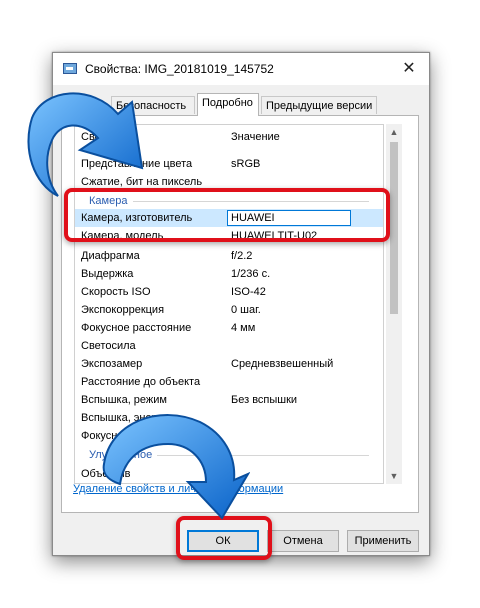 This screenshot has height=608, width=480. I want to click on list-item: Выдержка 1/236 с., so click(229, 274).